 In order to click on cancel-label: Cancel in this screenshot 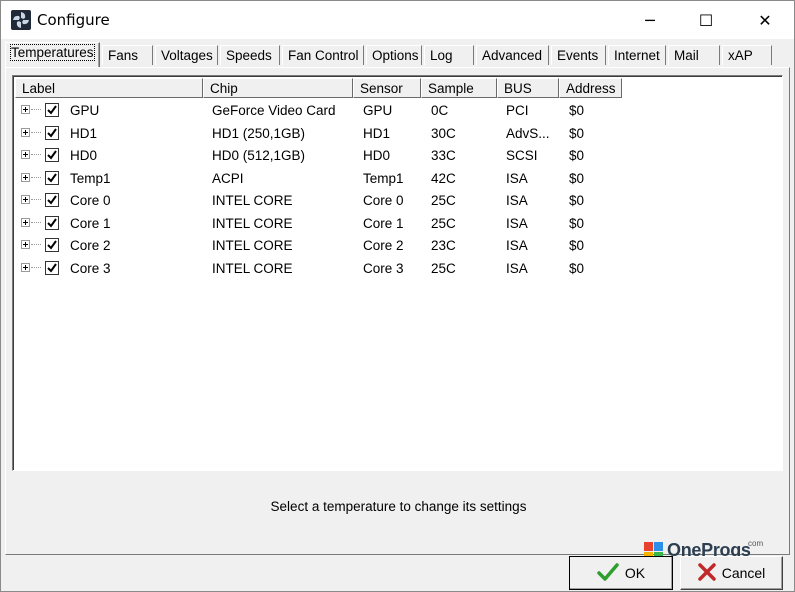, I will do `click(743, 573)`.